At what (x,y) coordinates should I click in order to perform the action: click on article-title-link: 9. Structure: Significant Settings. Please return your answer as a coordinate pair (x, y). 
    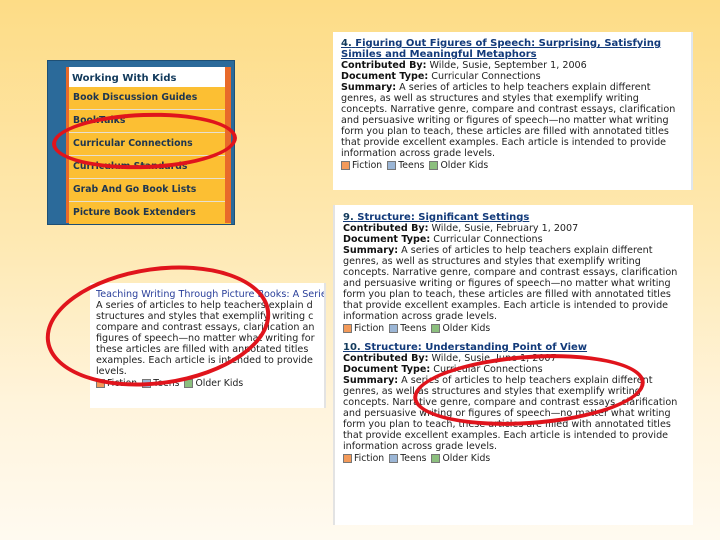
    Looking at the image, I should click on (515, 217).